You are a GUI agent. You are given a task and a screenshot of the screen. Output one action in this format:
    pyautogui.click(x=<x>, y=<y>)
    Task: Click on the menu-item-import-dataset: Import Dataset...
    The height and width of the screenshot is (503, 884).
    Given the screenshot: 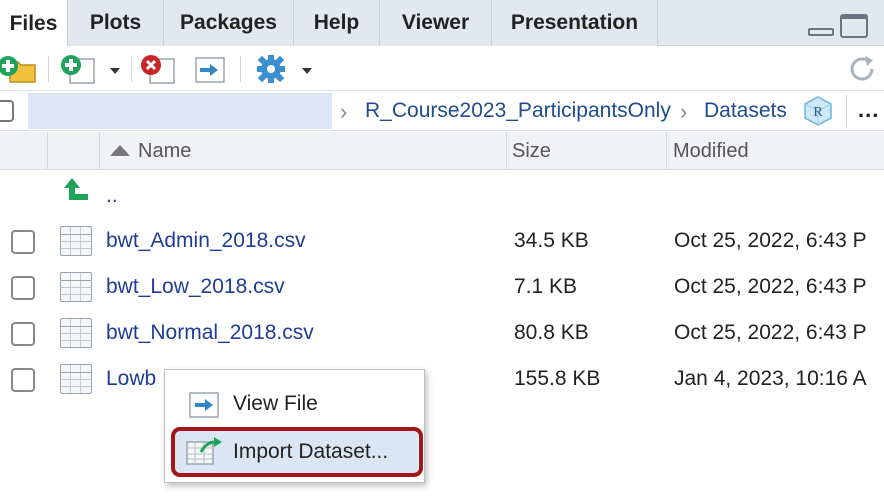 What is the action you would take?
    pyautogui.click(x=297, y=452)
    